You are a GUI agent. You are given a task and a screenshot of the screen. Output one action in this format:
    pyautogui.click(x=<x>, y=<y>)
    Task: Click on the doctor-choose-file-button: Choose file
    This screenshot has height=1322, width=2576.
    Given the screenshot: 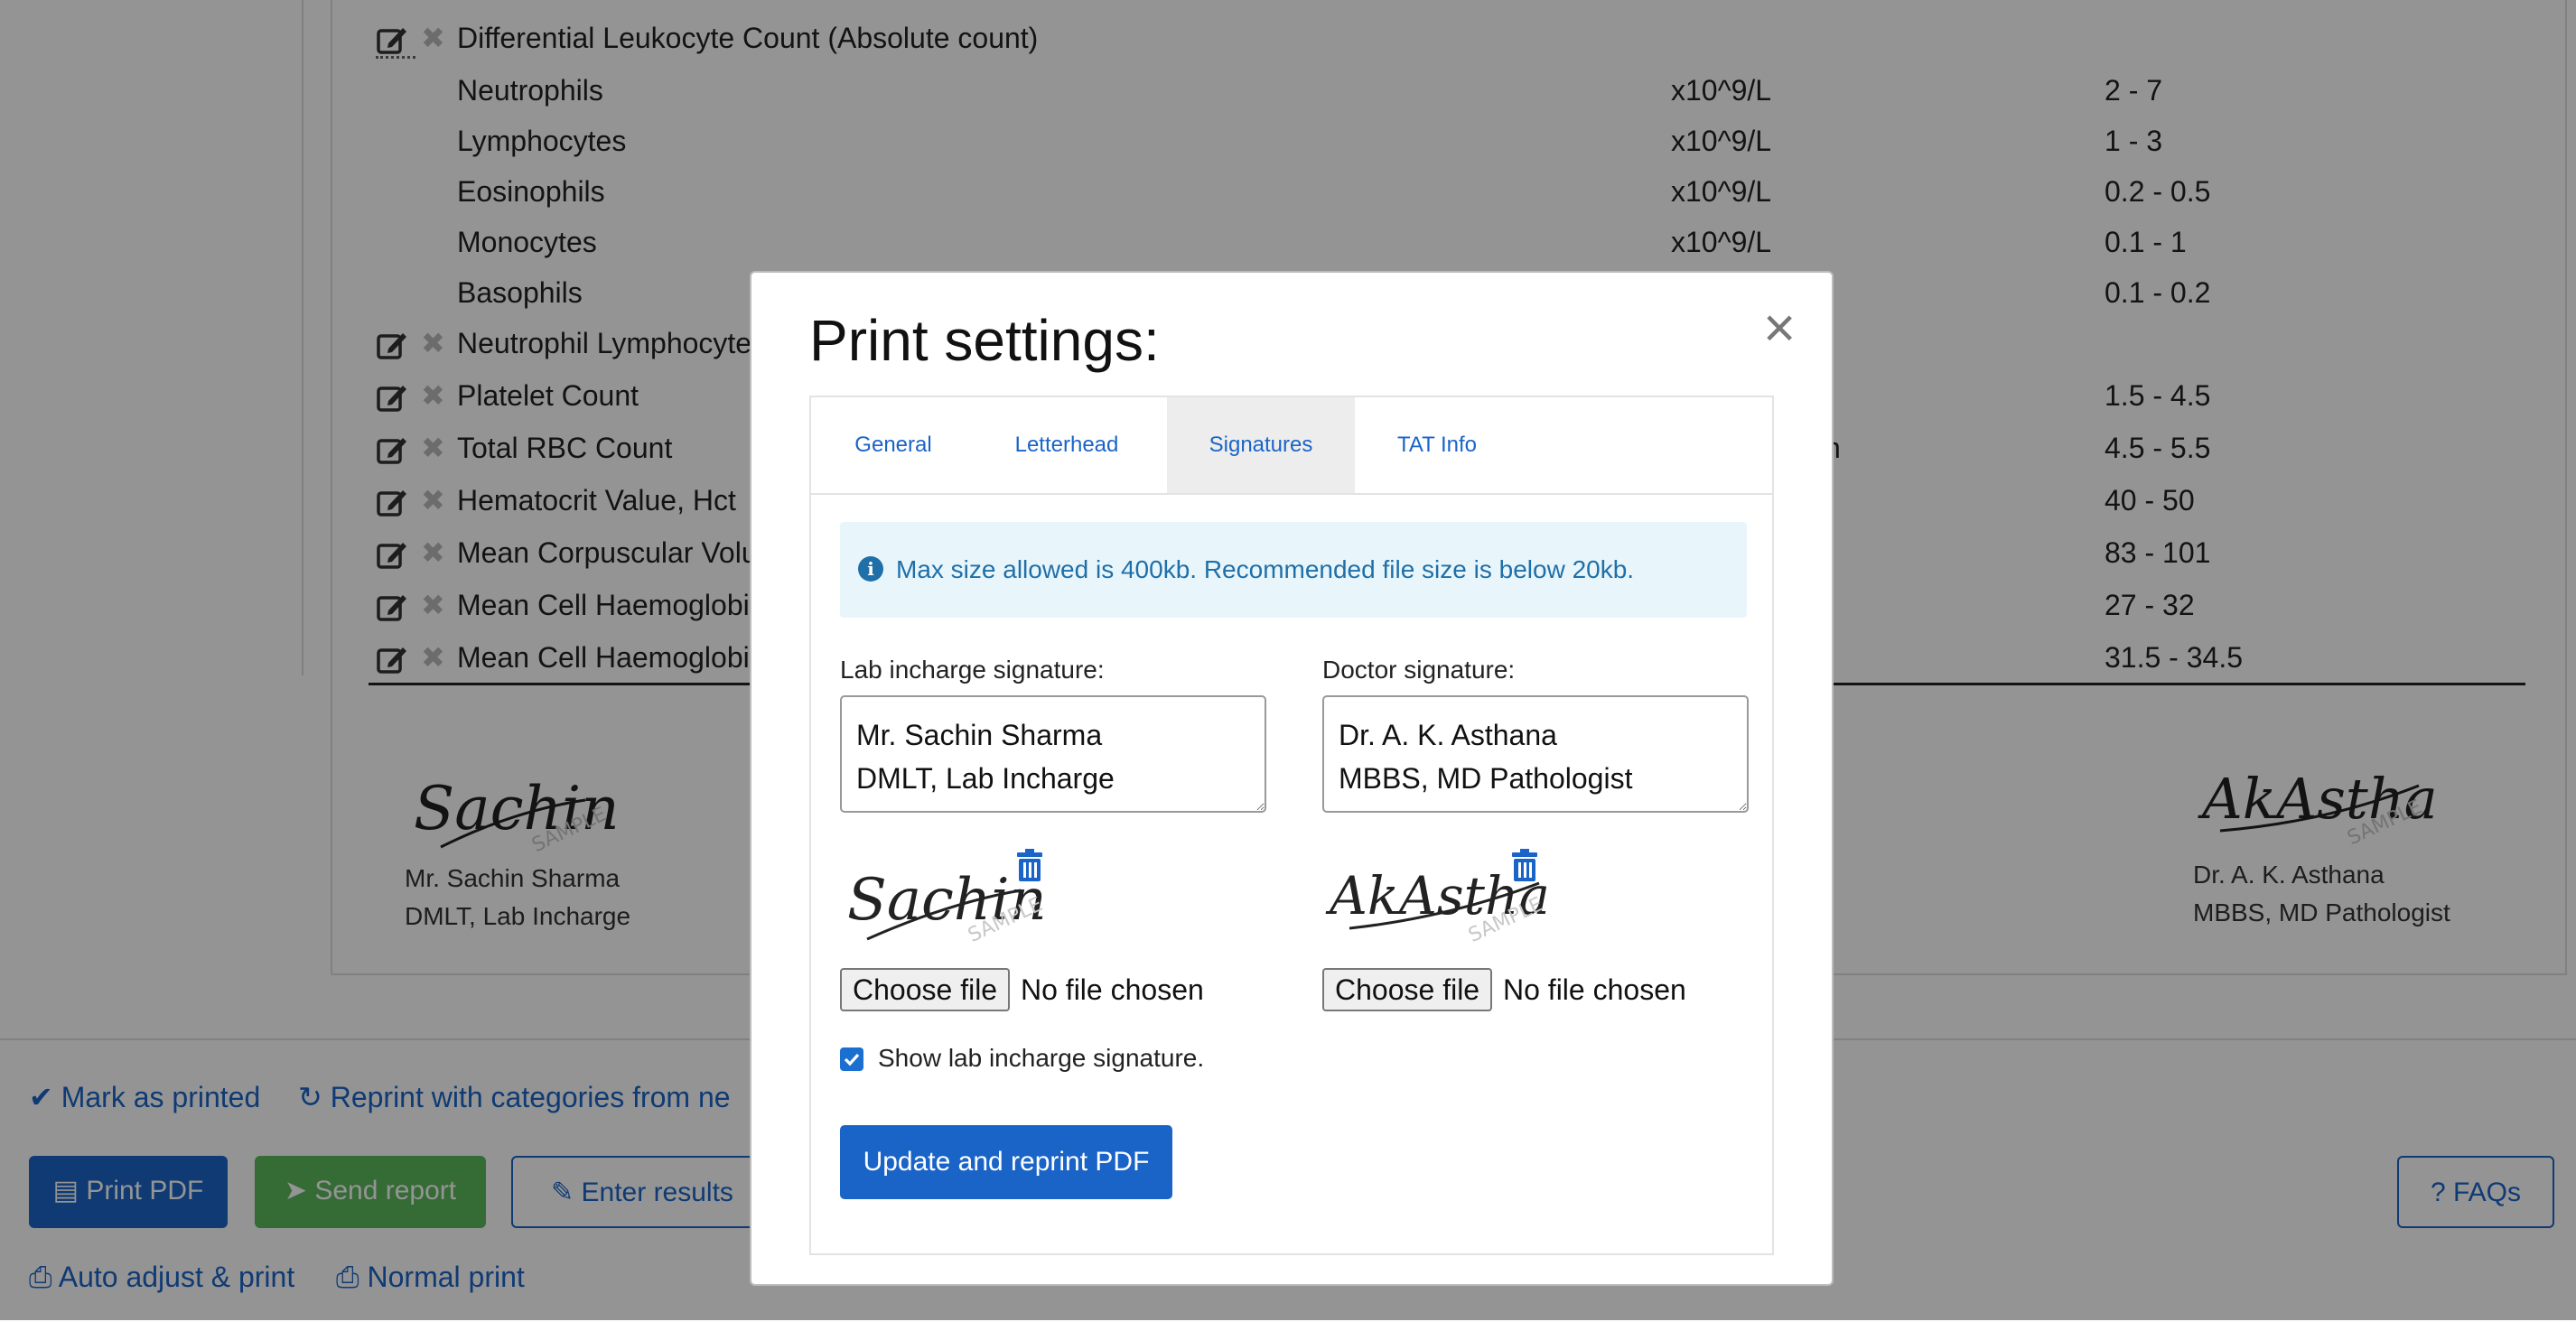 What is the action you would take?
    pyautogui.click(x=1407, y=989)
    